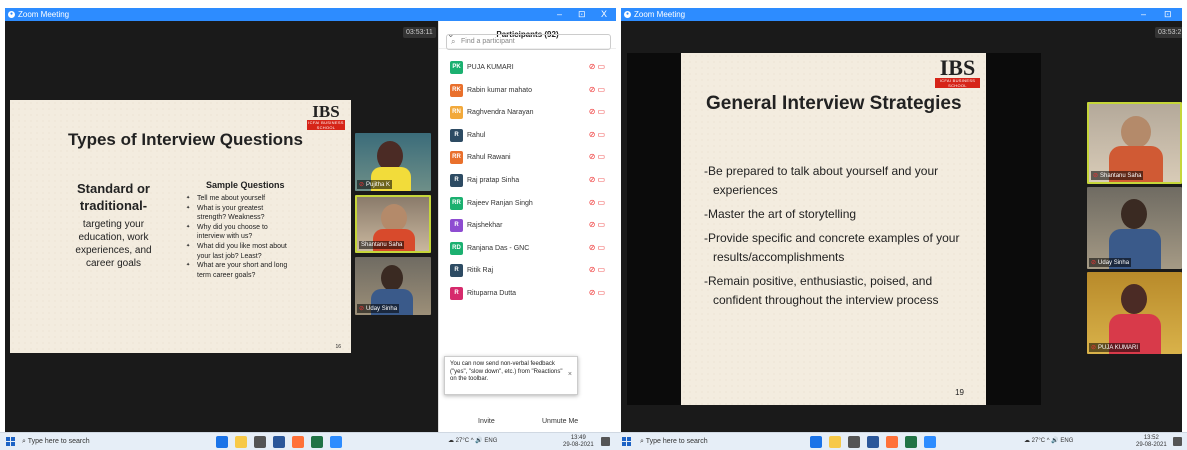  I want to click on close-button: X, so click(604, 14).